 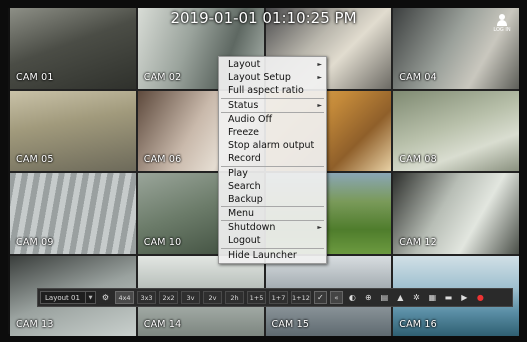 I want to click on menu-item-play: Play, so click(x=272, y=173).